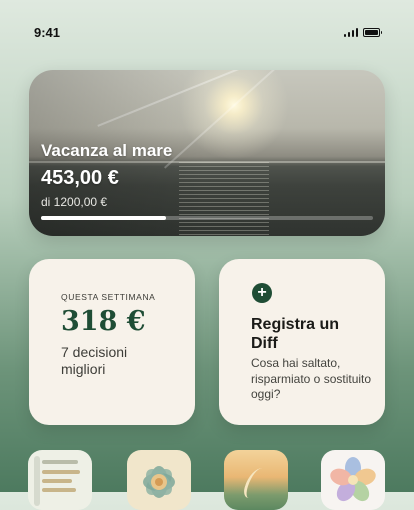 The image size is (414, 510). I want to click on status-time: 9:41, so click(47, 32).